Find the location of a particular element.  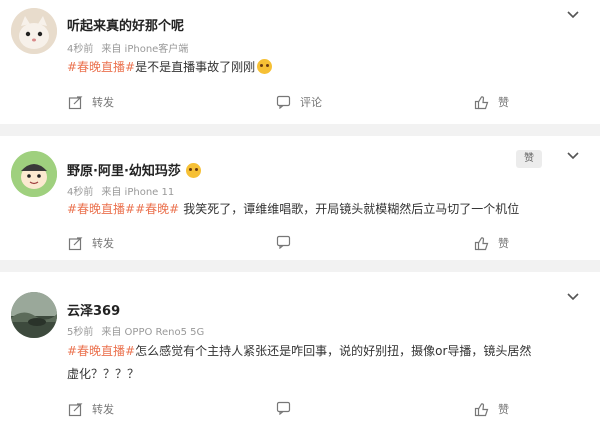

comment-meta: 4秒前 来自 iPhone 11 is located at coordinates (120, 190).